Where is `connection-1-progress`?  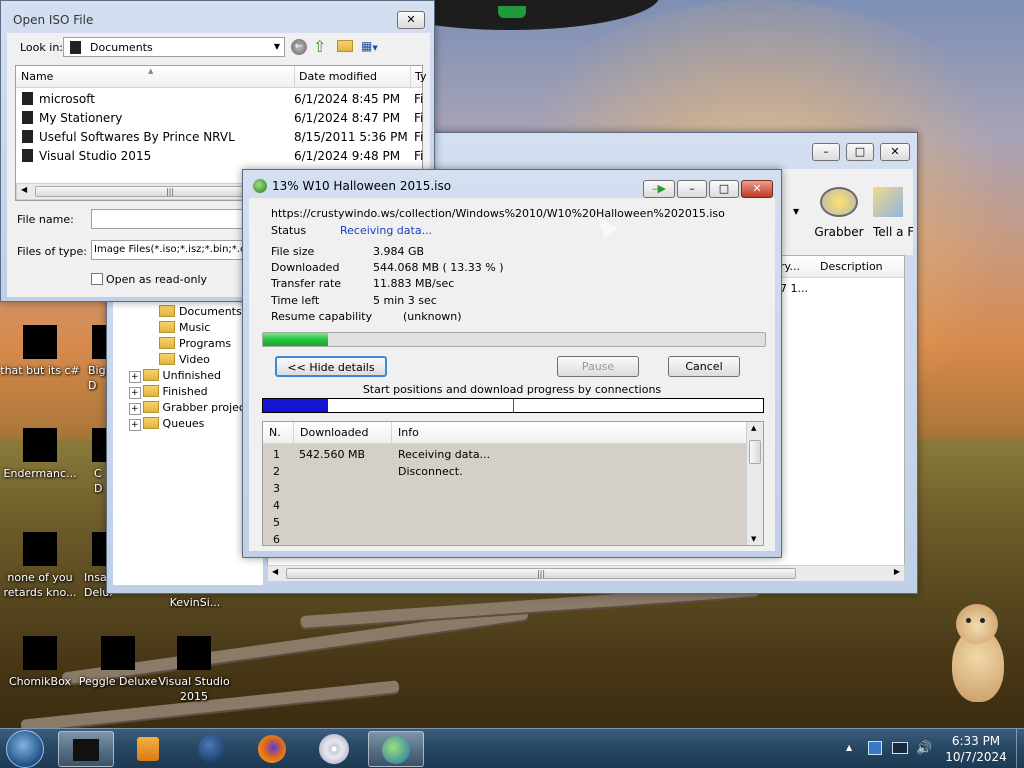
connection-1-progress is located at coordinates (295, 405).